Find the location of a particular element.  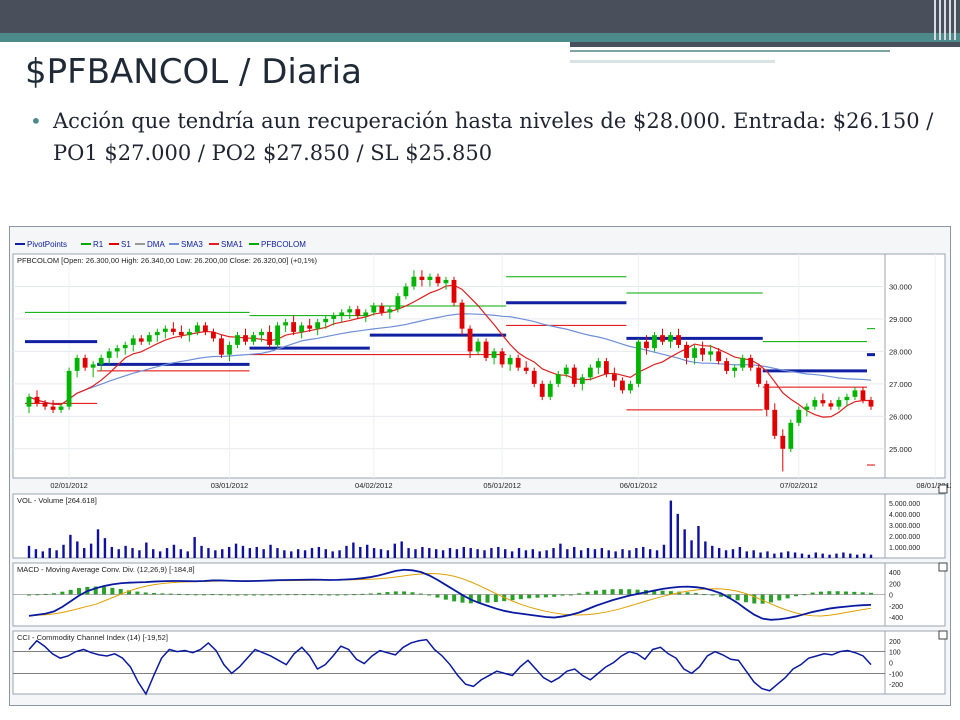

price-x-tick-label: 07/02/2012 is located at coordinates (799, 485).